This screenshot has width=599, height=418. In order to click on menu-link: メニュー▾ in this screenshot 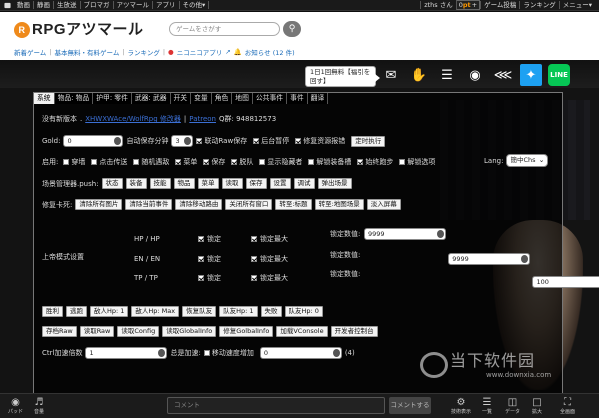, I will do `click(576, 5)`.